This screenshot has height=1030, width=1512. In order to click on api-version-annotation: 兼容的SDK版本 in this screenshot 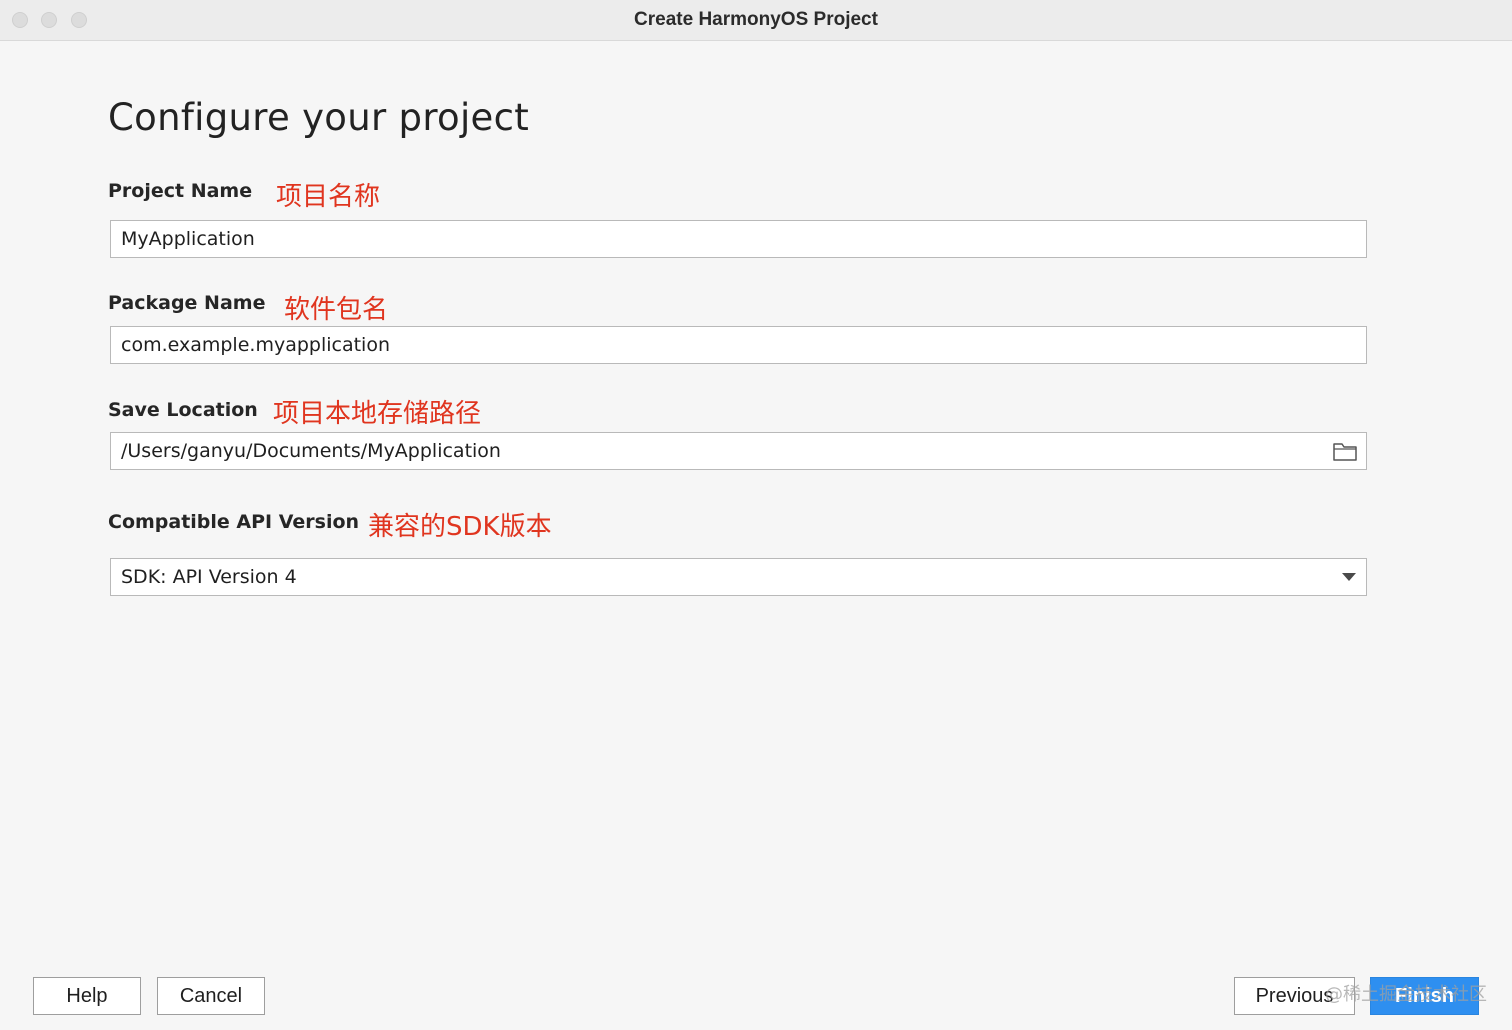, I will do `click(460, 527)`.